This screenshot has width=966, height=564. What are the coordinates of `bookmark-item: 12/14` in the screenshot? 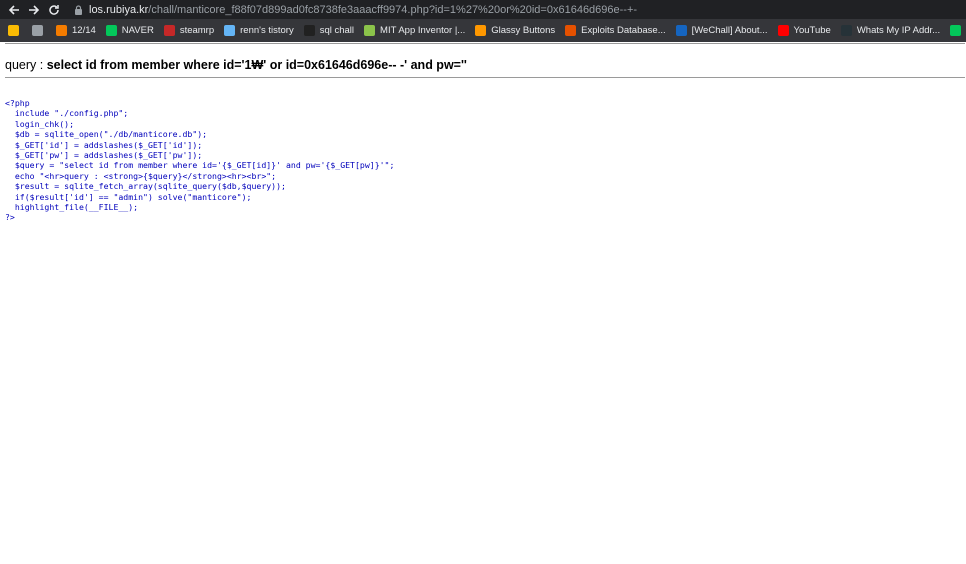 It's located at (76, 30).